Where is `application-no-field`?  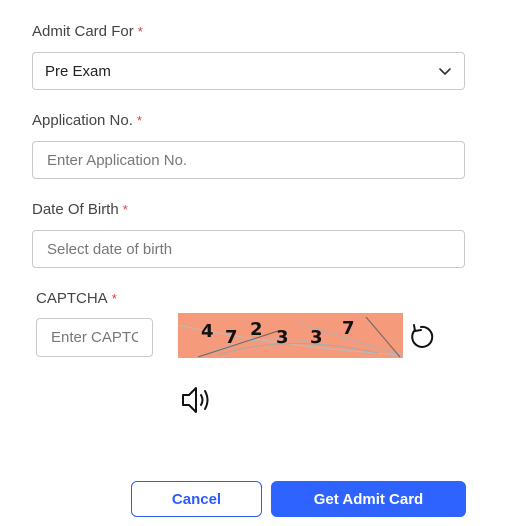
application-no-field is located at coordinates (248, 160).